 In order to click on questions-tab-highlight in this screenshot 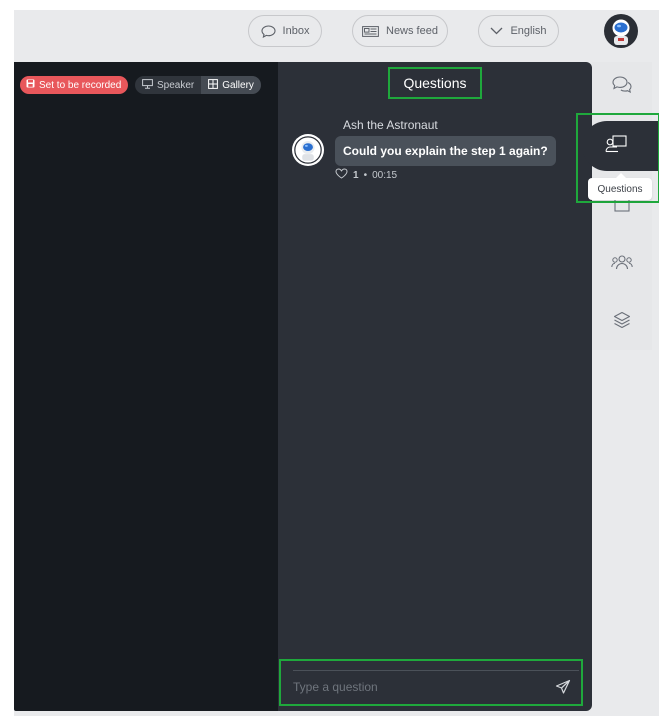, I will do `click(620, 146)`.